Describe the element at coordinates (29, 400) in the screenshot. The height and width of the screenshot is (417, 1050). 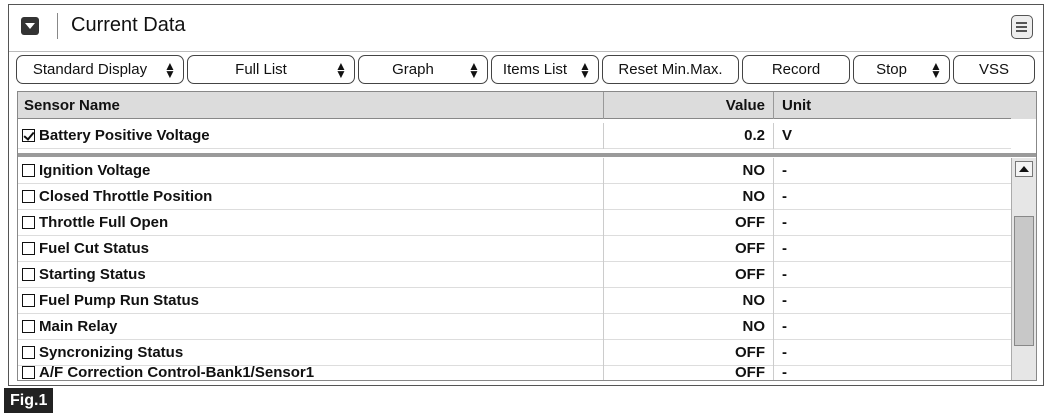
I see `figure-label: Fig.1` at that location.